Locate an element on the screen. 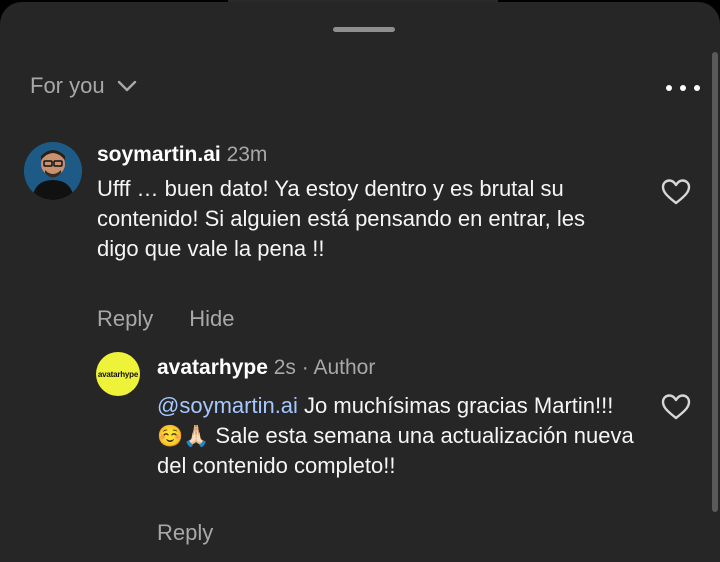 The height and width of the screenshot is (562, 720). sheet-grab-handle is located at coordinates (364, 29).